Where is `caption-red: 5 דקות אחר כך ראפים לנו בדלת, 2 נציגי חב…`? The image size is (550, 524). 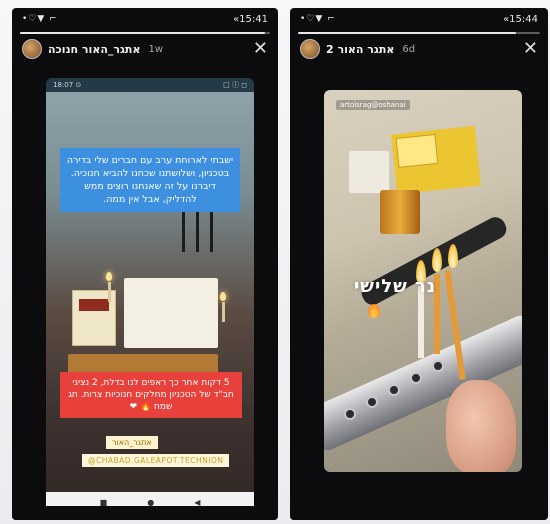
caption-red: 5 דקות אחר כך ראפים לנו בדלת, 2 נציגי חב… is located at coordinates (151, 395).